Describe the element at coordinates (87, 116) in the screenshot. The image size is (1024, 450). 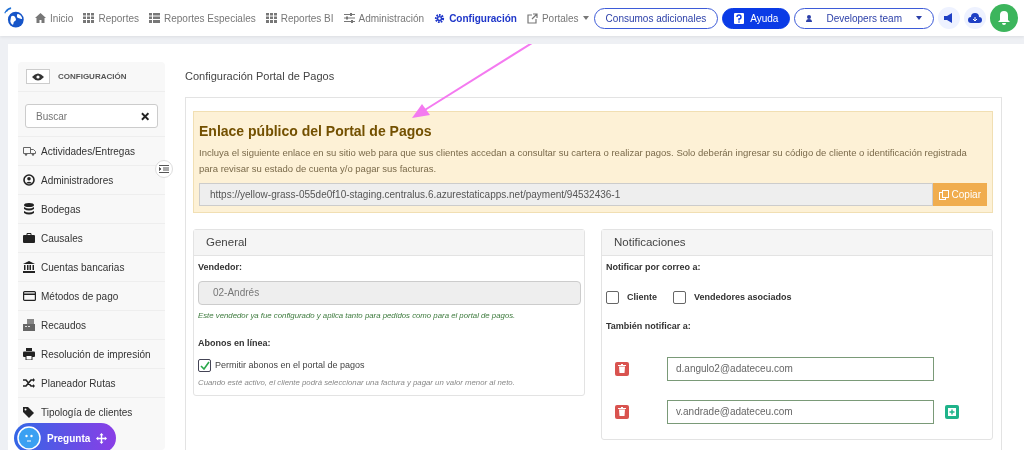
I see `search-input: Buscar` at that location.